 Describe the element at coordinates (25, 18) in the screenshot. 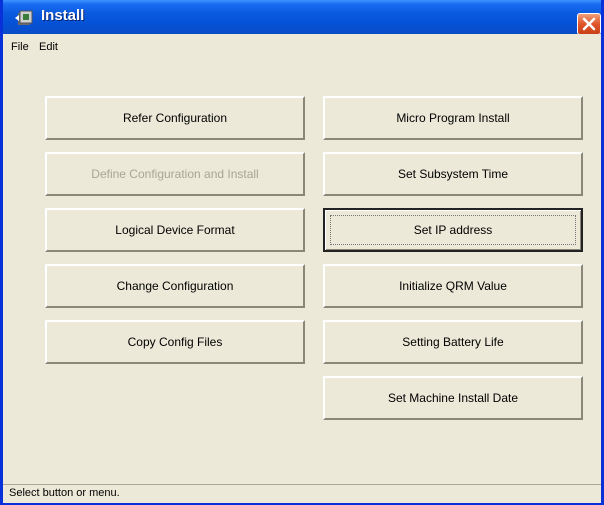

I see `install-app-icon` at that location.